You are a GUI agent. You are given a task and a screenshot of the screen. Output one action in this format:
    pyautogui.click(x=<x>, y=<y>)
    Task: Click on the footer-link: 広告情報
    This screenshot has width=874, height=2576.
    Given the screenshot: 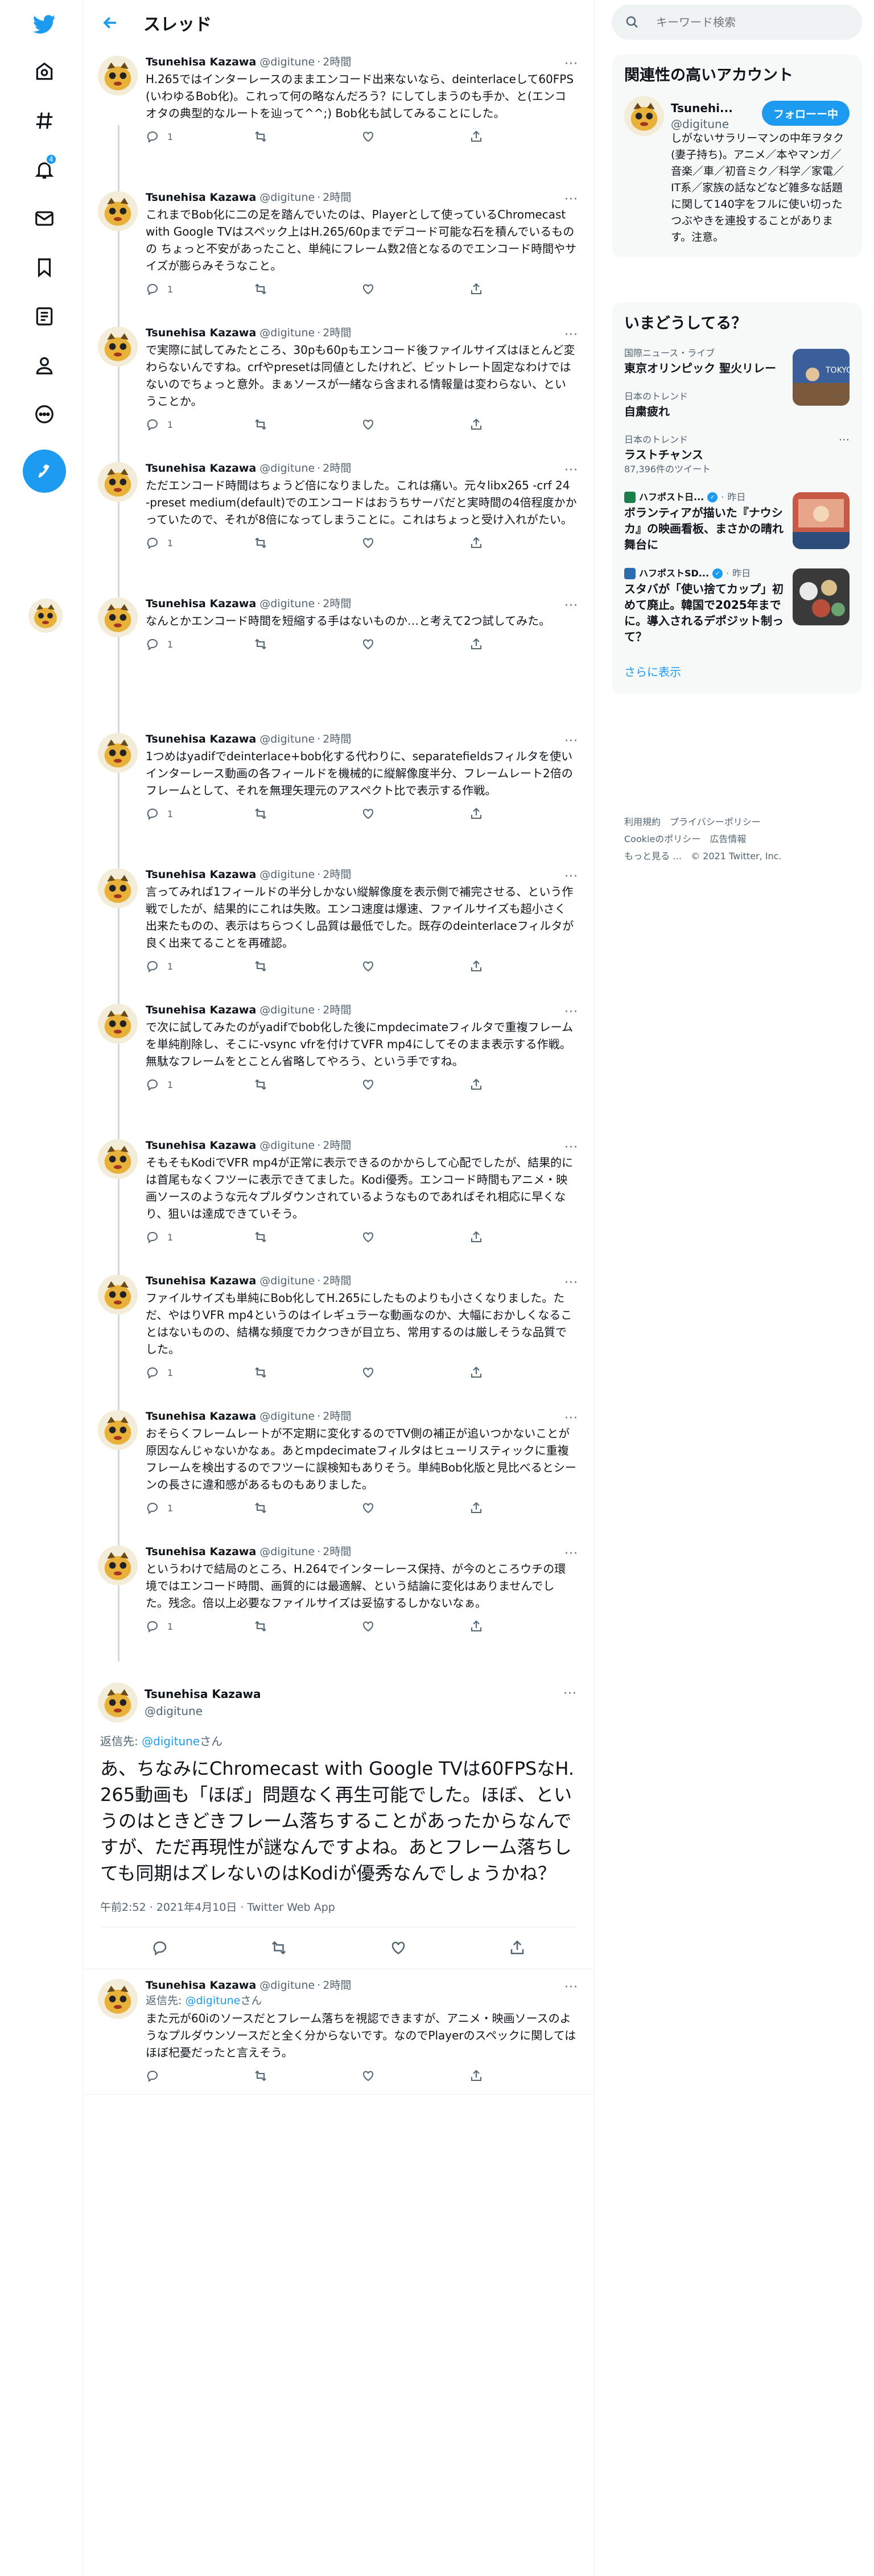 What is the action you would take?
    pyautogui.click(x=728, y=839)
    